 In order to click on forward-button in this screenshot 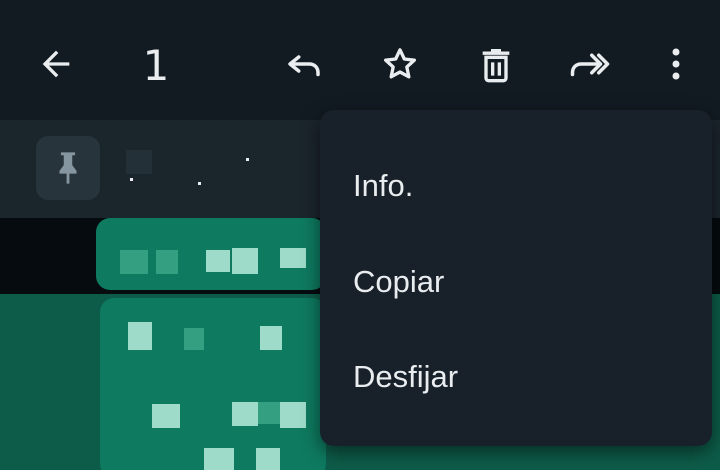, I will do `click(590, 64)`.